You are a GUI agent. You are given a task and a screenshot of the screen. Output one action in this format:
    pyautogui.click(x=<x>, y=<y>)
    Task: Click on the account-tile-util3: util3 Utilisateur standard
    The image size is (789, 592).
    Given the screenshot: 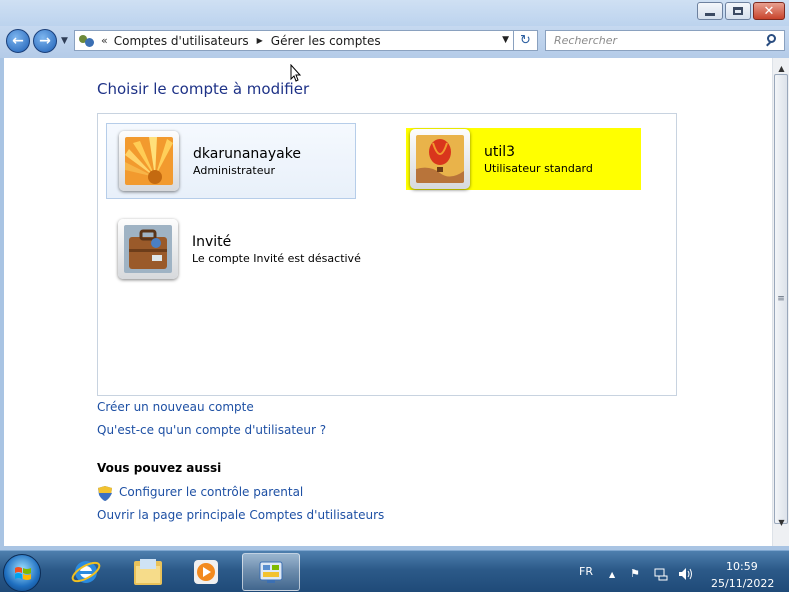 What is the action you would take?
    pyautogui.click(x=523, y=159)
    